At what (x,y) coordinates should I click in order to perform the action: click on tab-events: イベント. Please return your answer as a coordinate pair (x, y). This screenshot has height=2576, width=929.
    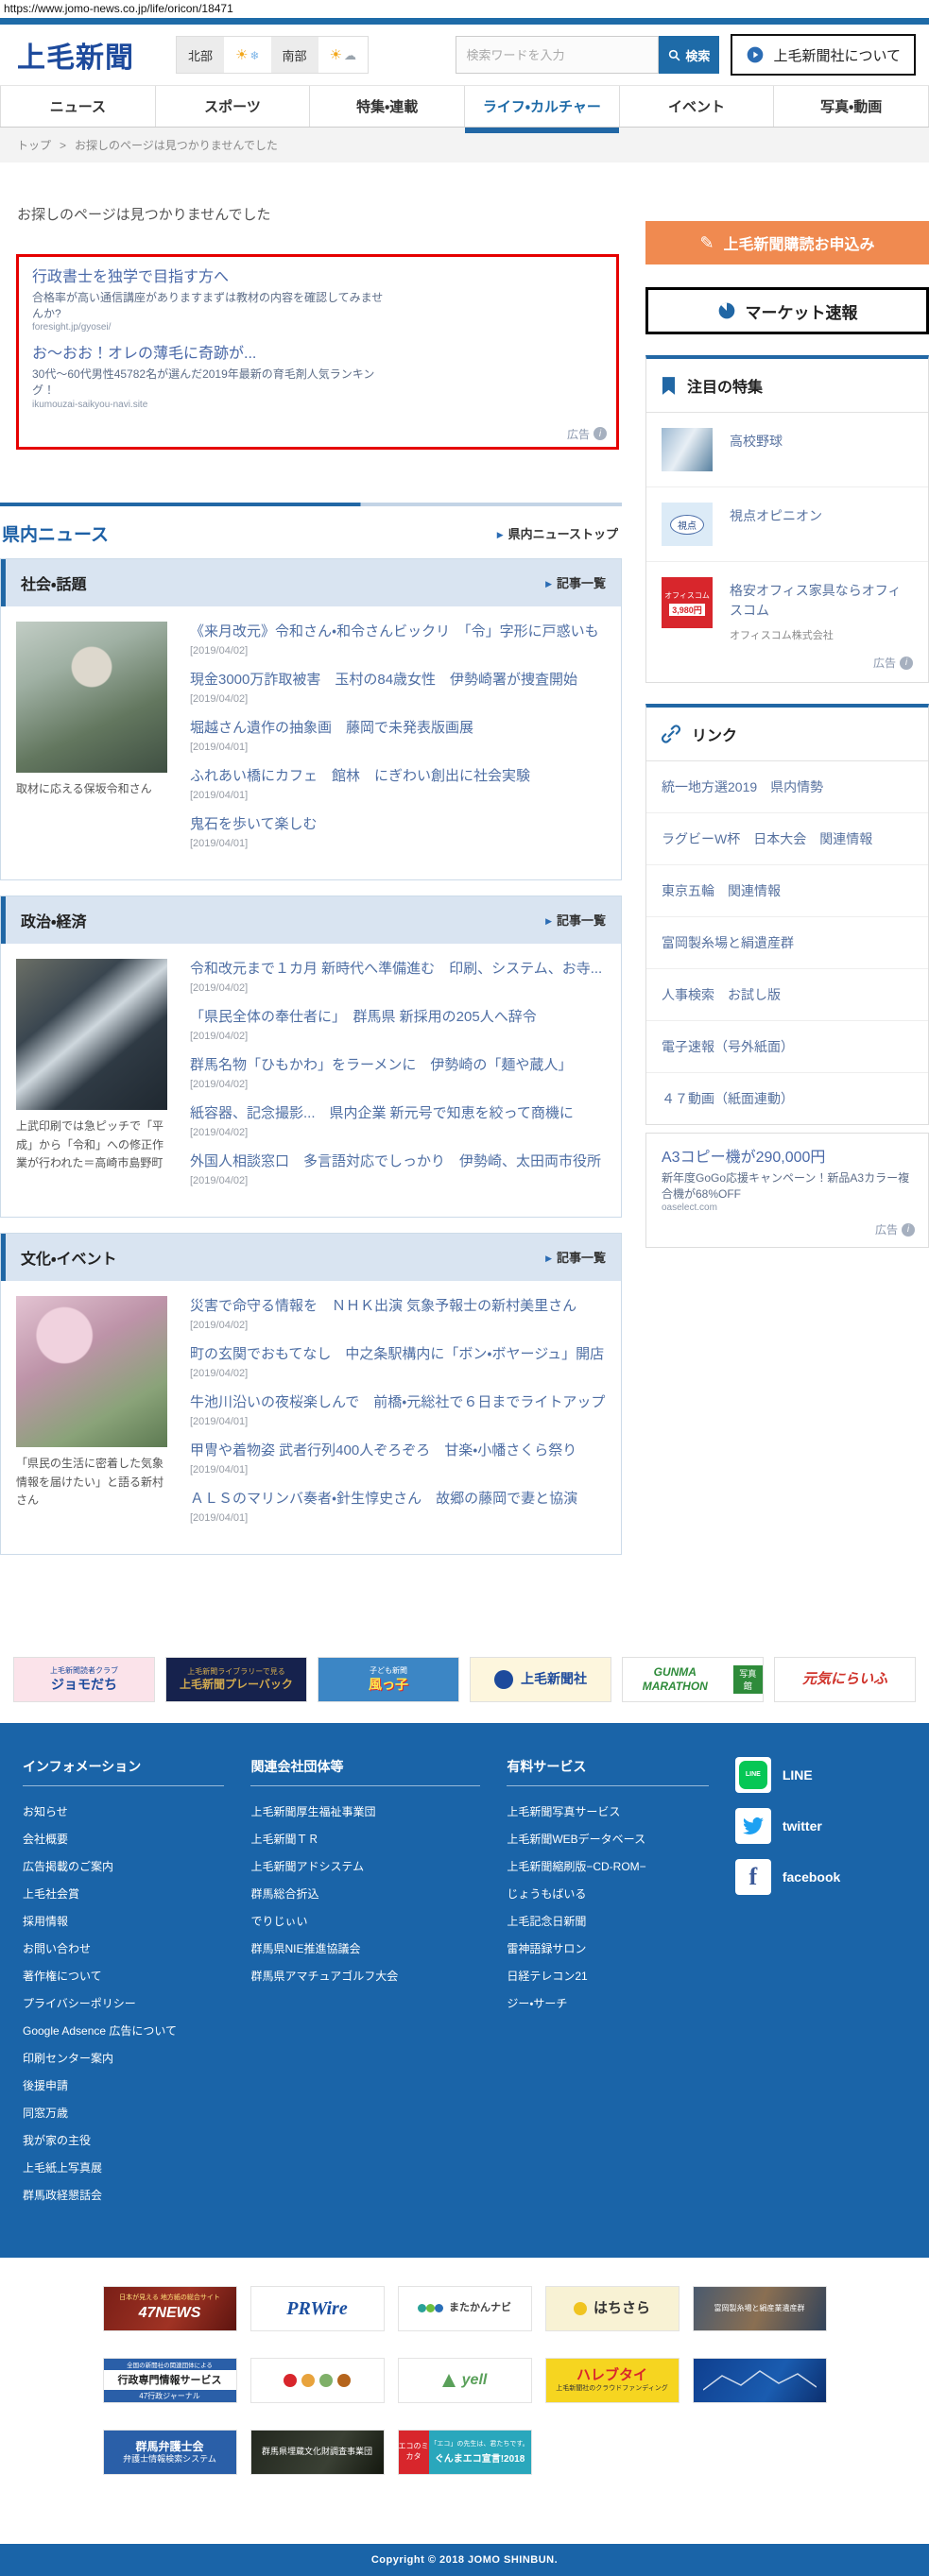
    Looking at the image, I should click on (696, 107).